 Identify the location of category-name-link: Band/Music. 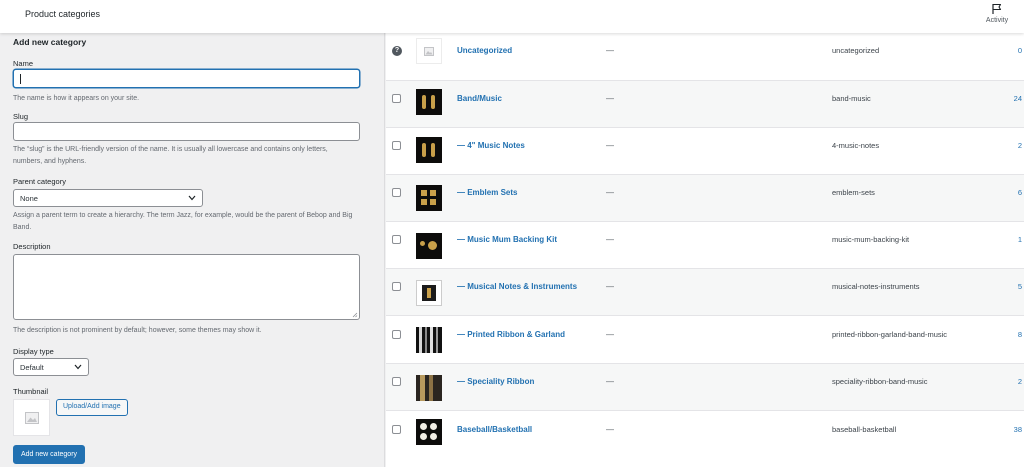
(479, 98).